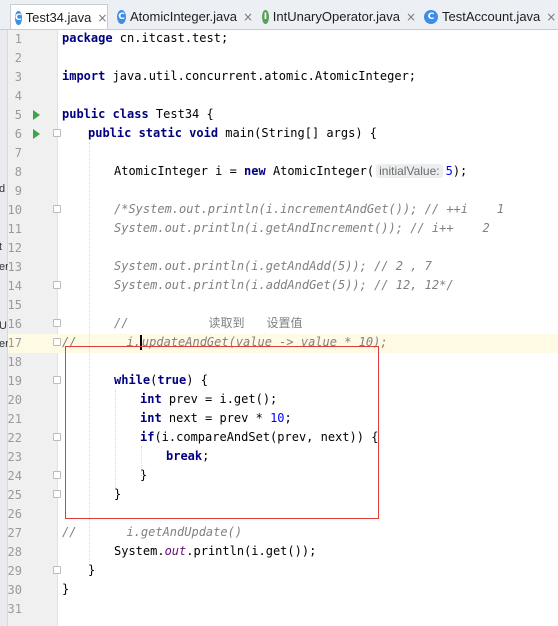  I want to click on line-number: 2, so click(11, 58).